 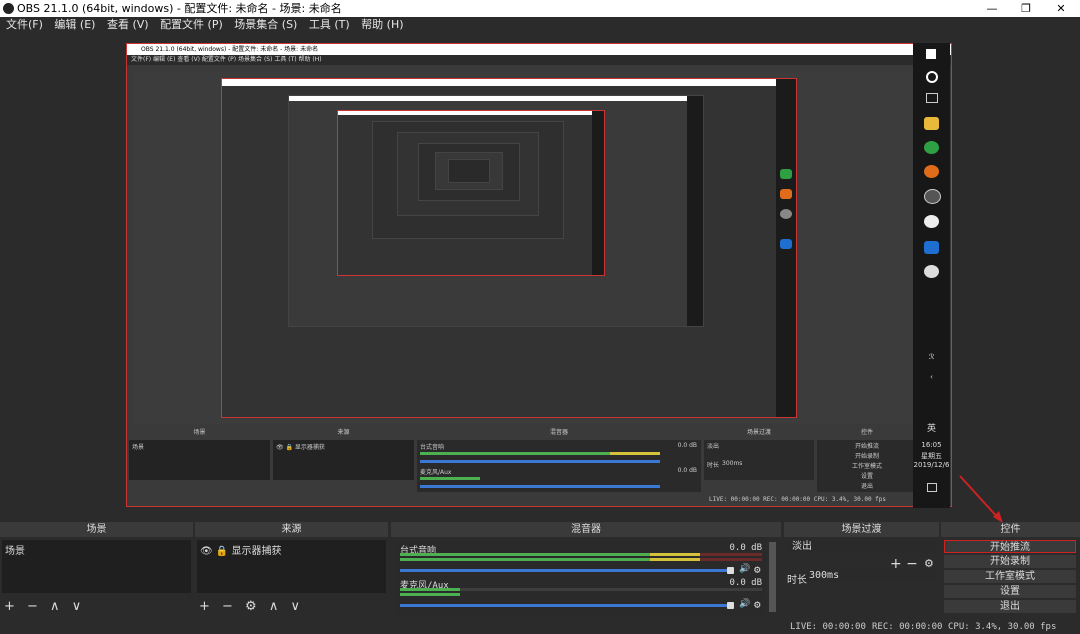 I want to click on qq-icon, so click(x=931, y=221).